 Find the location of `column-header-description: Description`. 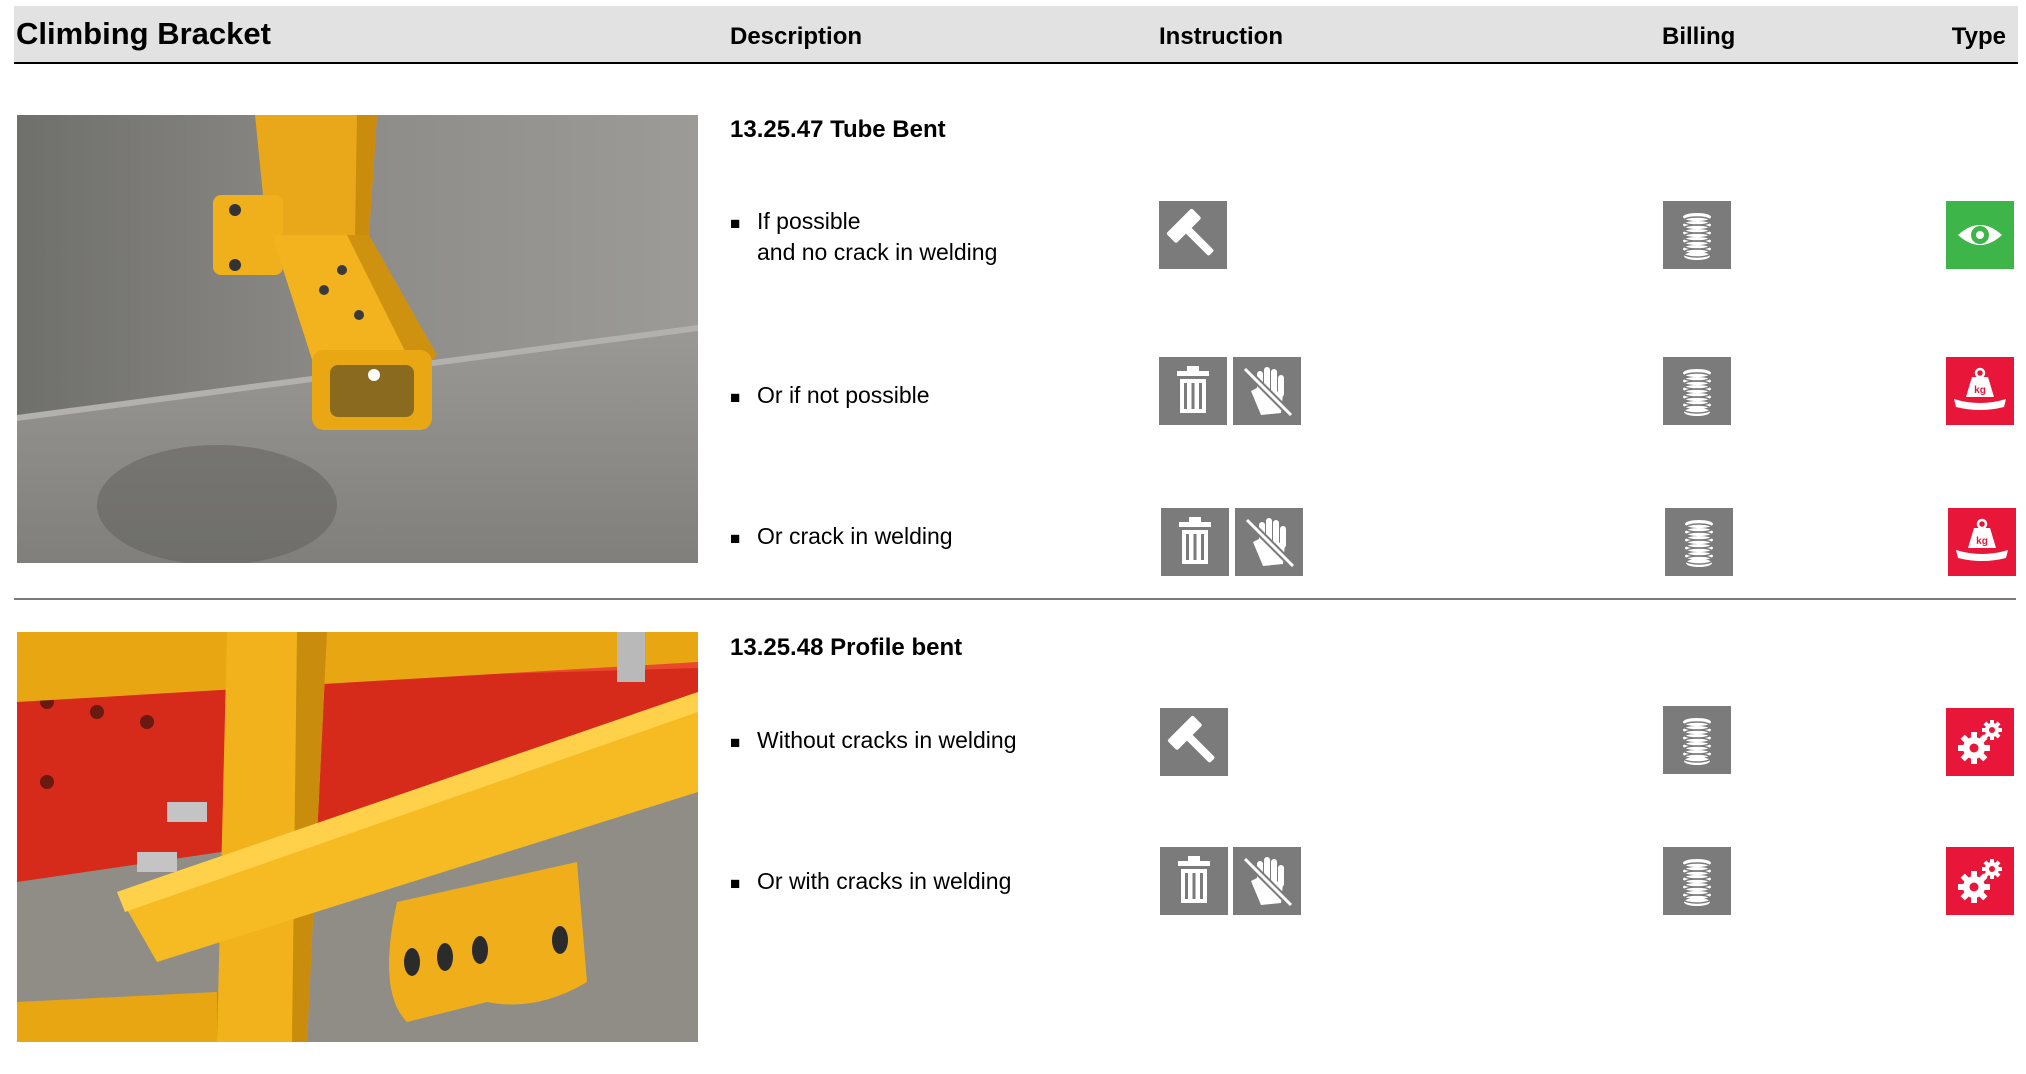

column-header-description: Description is located at coordinates (796, 36).